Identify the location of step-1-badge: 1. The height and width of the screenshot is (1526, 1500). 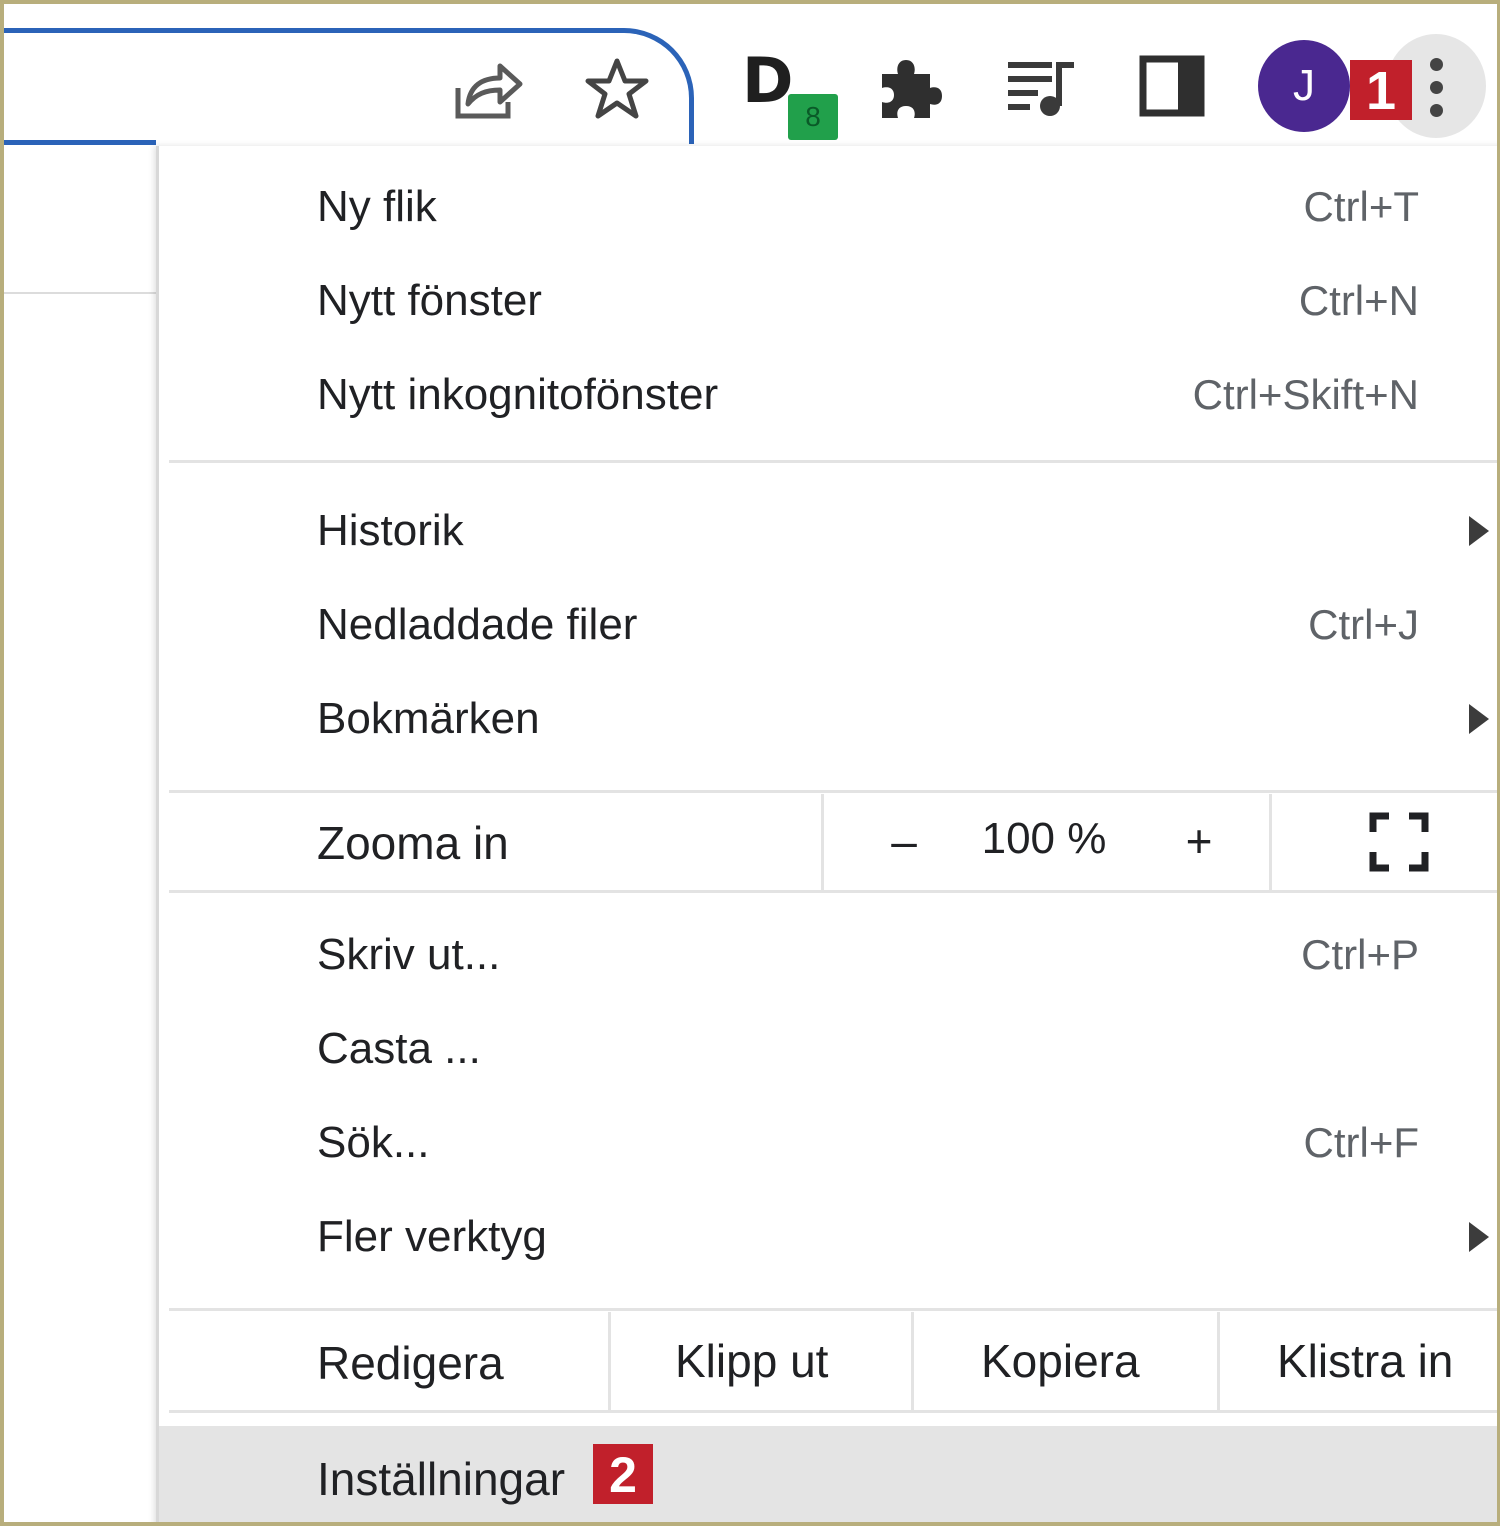
(1381, 90).